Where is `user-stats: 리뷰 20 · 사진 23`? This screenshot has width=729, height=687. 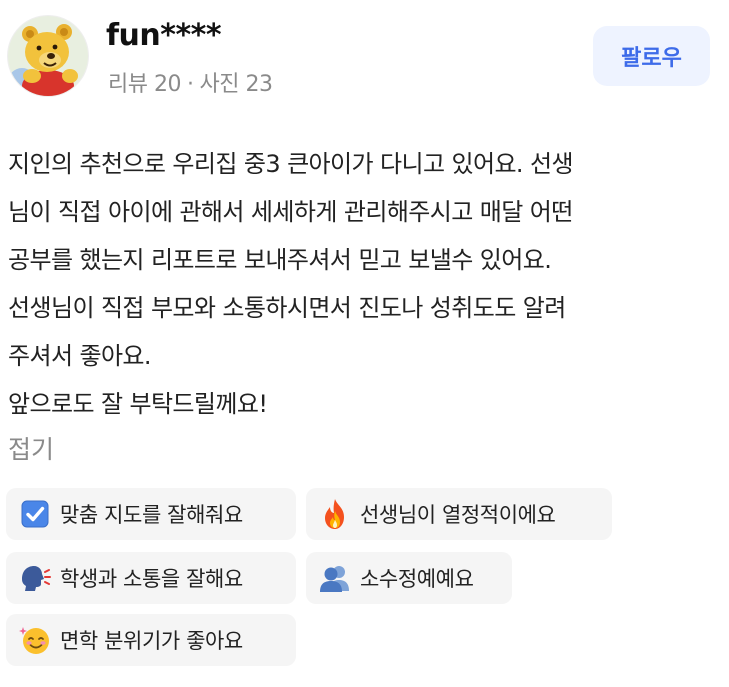
user-stats: 리뷰 20 · 사진 23 is located at coordinates (190, 82).